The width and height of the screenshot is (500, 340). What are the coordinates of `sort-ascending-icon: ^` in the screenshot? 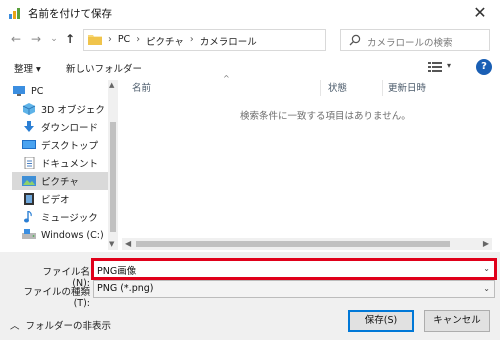 It's located at (226, 78).